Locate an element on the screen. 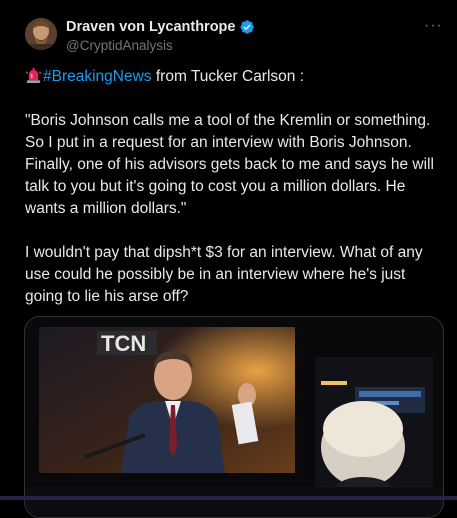  more-options-icon: ··· is located at coordinates (433, 26).